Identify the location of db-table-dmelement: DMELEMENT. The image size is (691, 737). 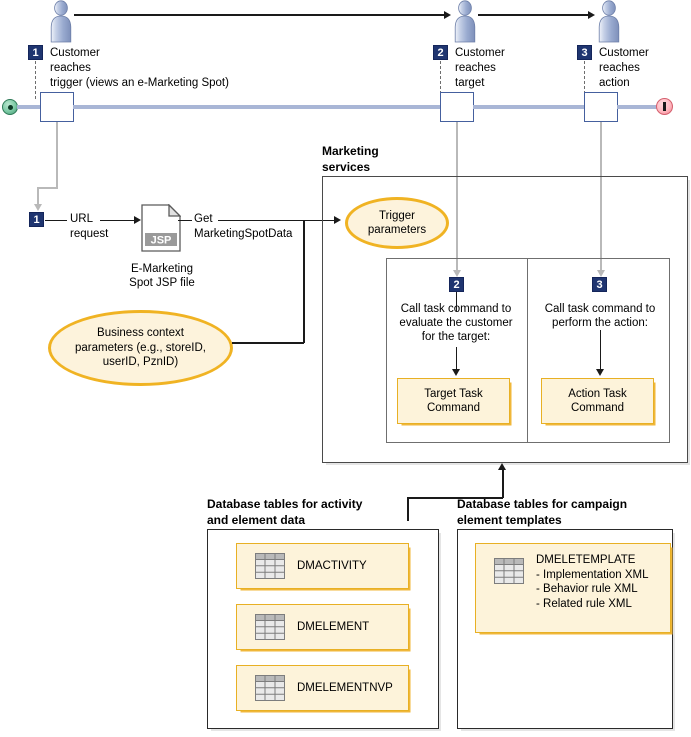
(322, 627).